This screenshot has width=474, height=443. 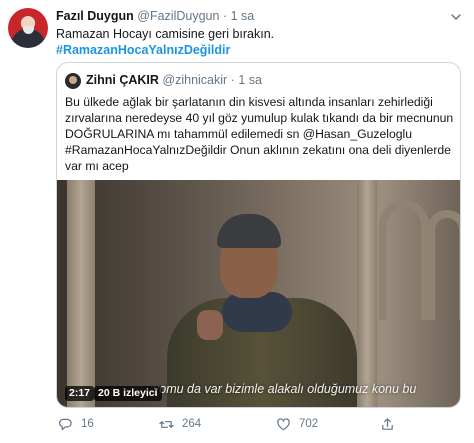 I want to click on tweet-actions: 16 264 702, so click(x=258, y=424).